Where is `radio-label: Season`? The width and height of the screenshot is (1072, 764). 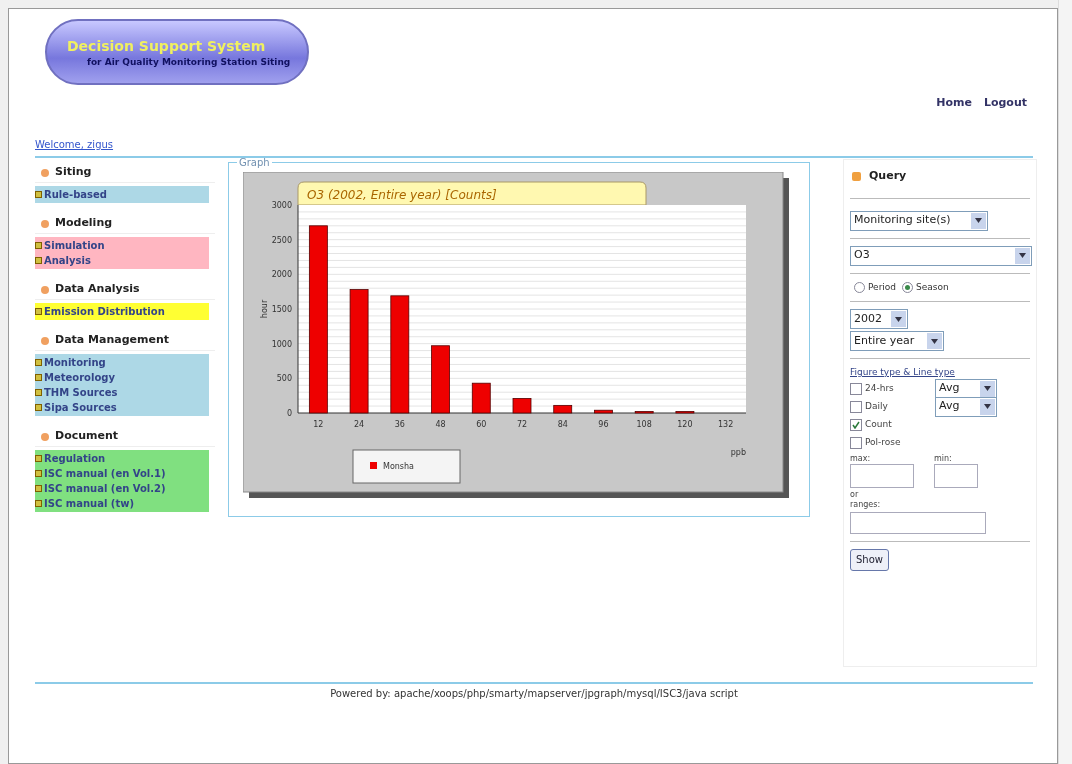
radio-label: Season is located at coordinates (932, 287).